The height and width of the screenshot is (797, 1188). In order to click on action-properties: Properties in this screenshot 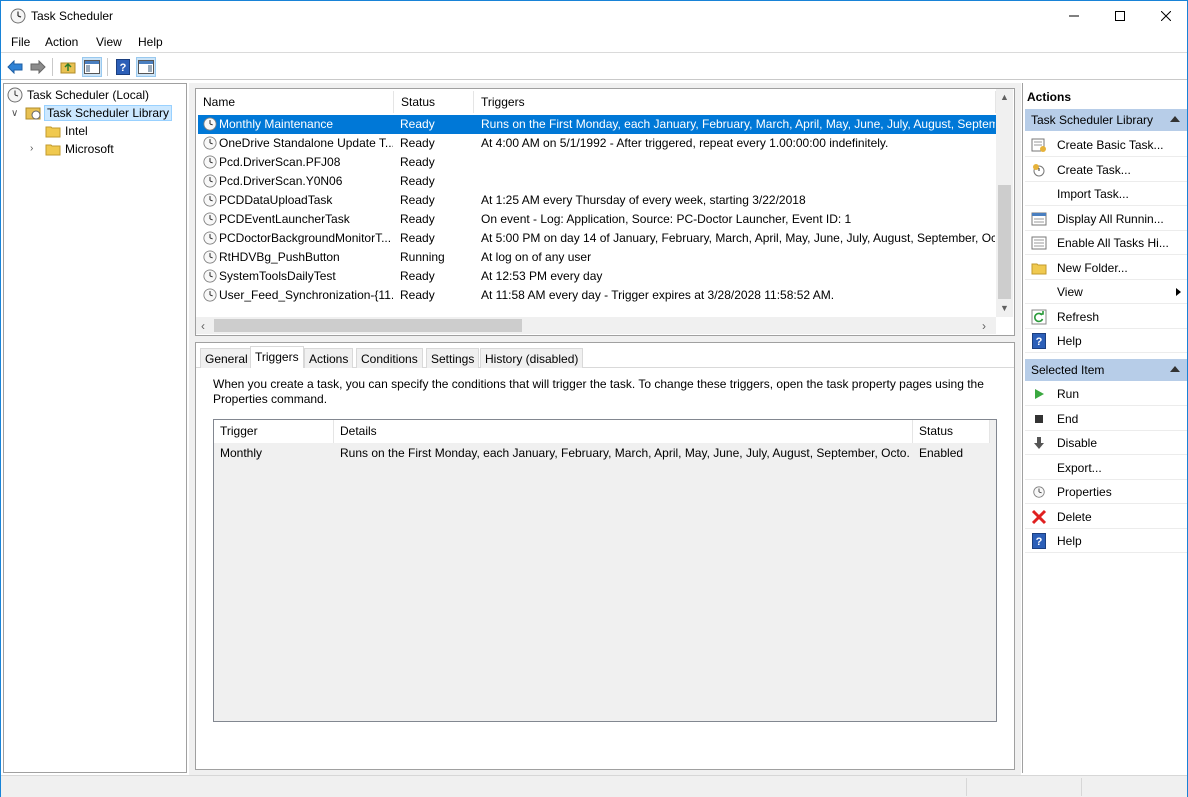, I will do `click(1106, 492)`.